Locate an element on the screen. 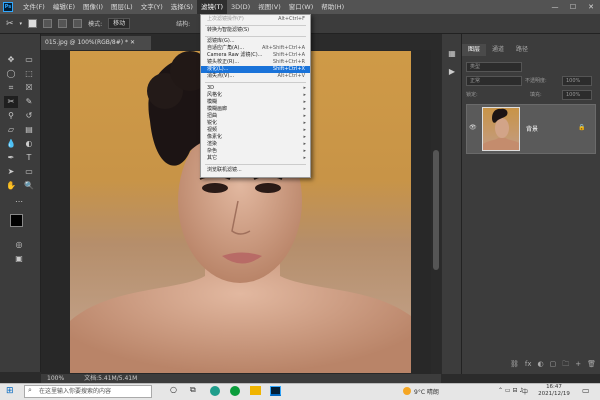  quick-mask-icon: ◎ is located at coordinates (19, 245).